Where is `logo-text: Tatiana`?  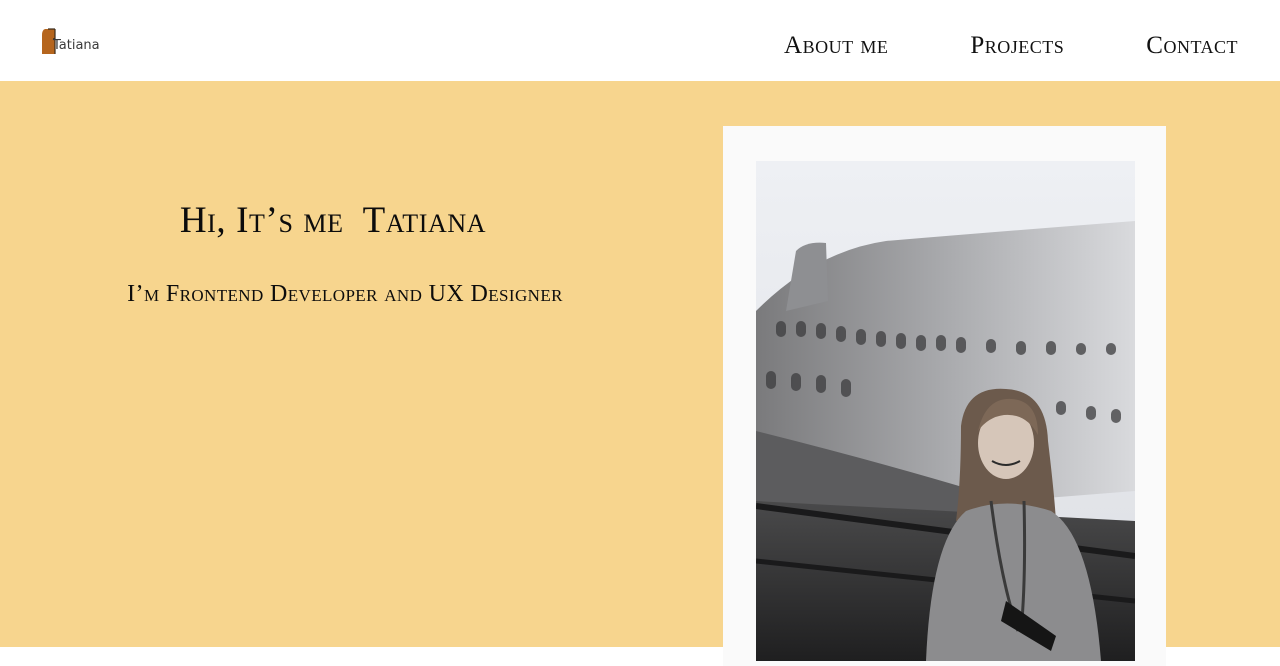 logo-text: Tatiana is located at coordinates (76, 45).